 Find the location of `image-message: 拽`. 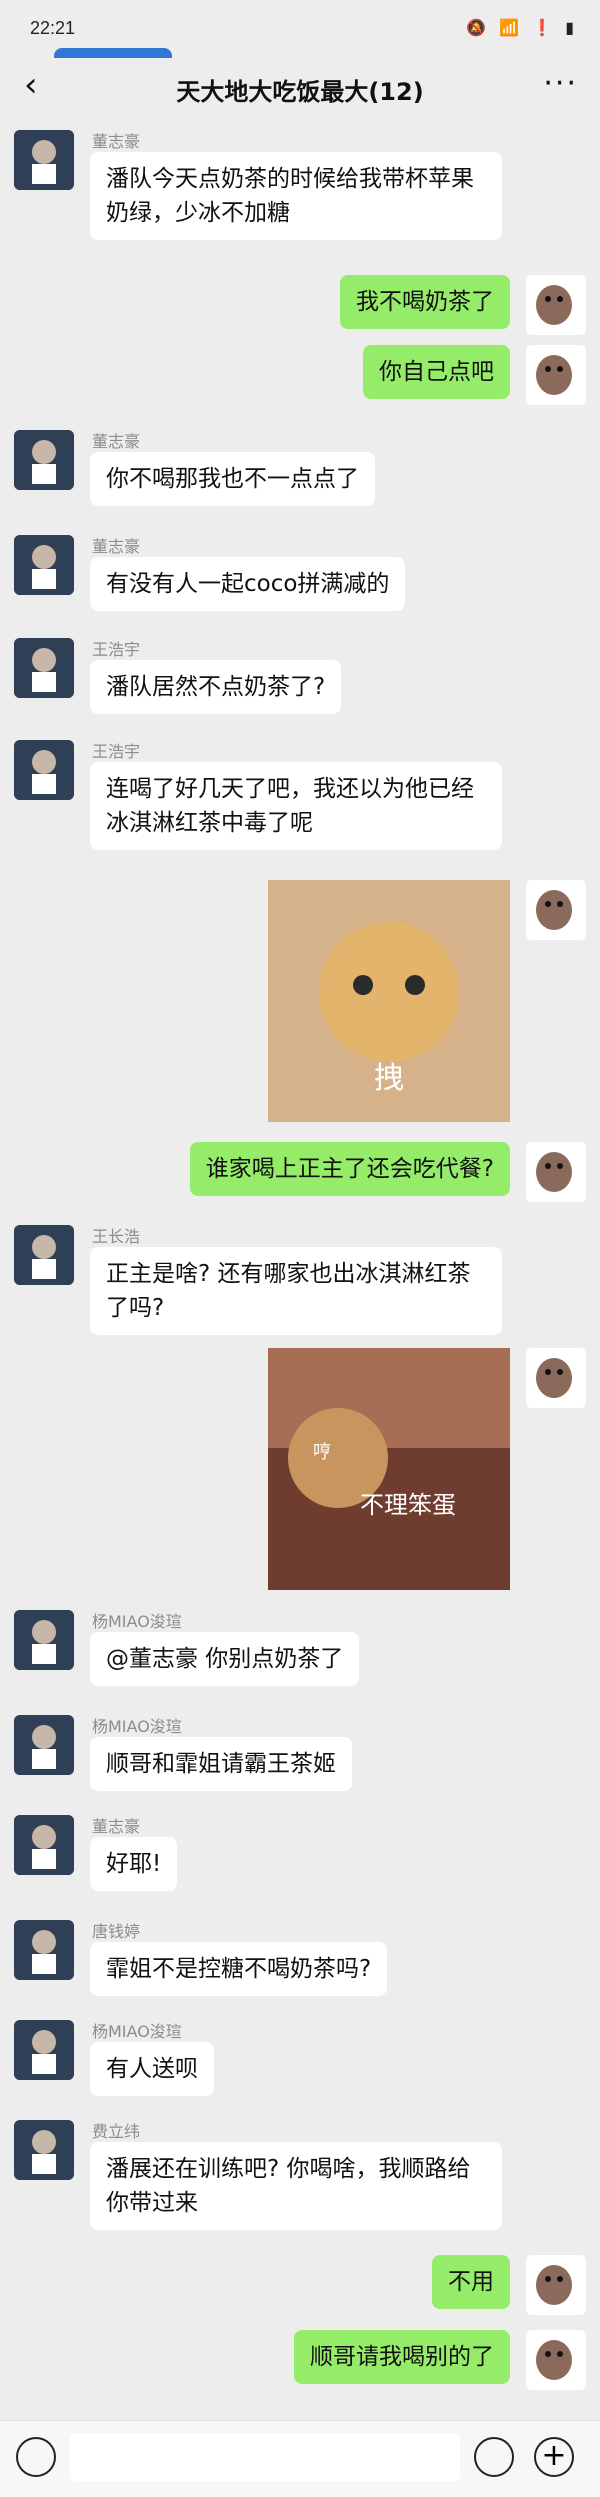

image-message: 拽 is located at coordinates (389, 1001).